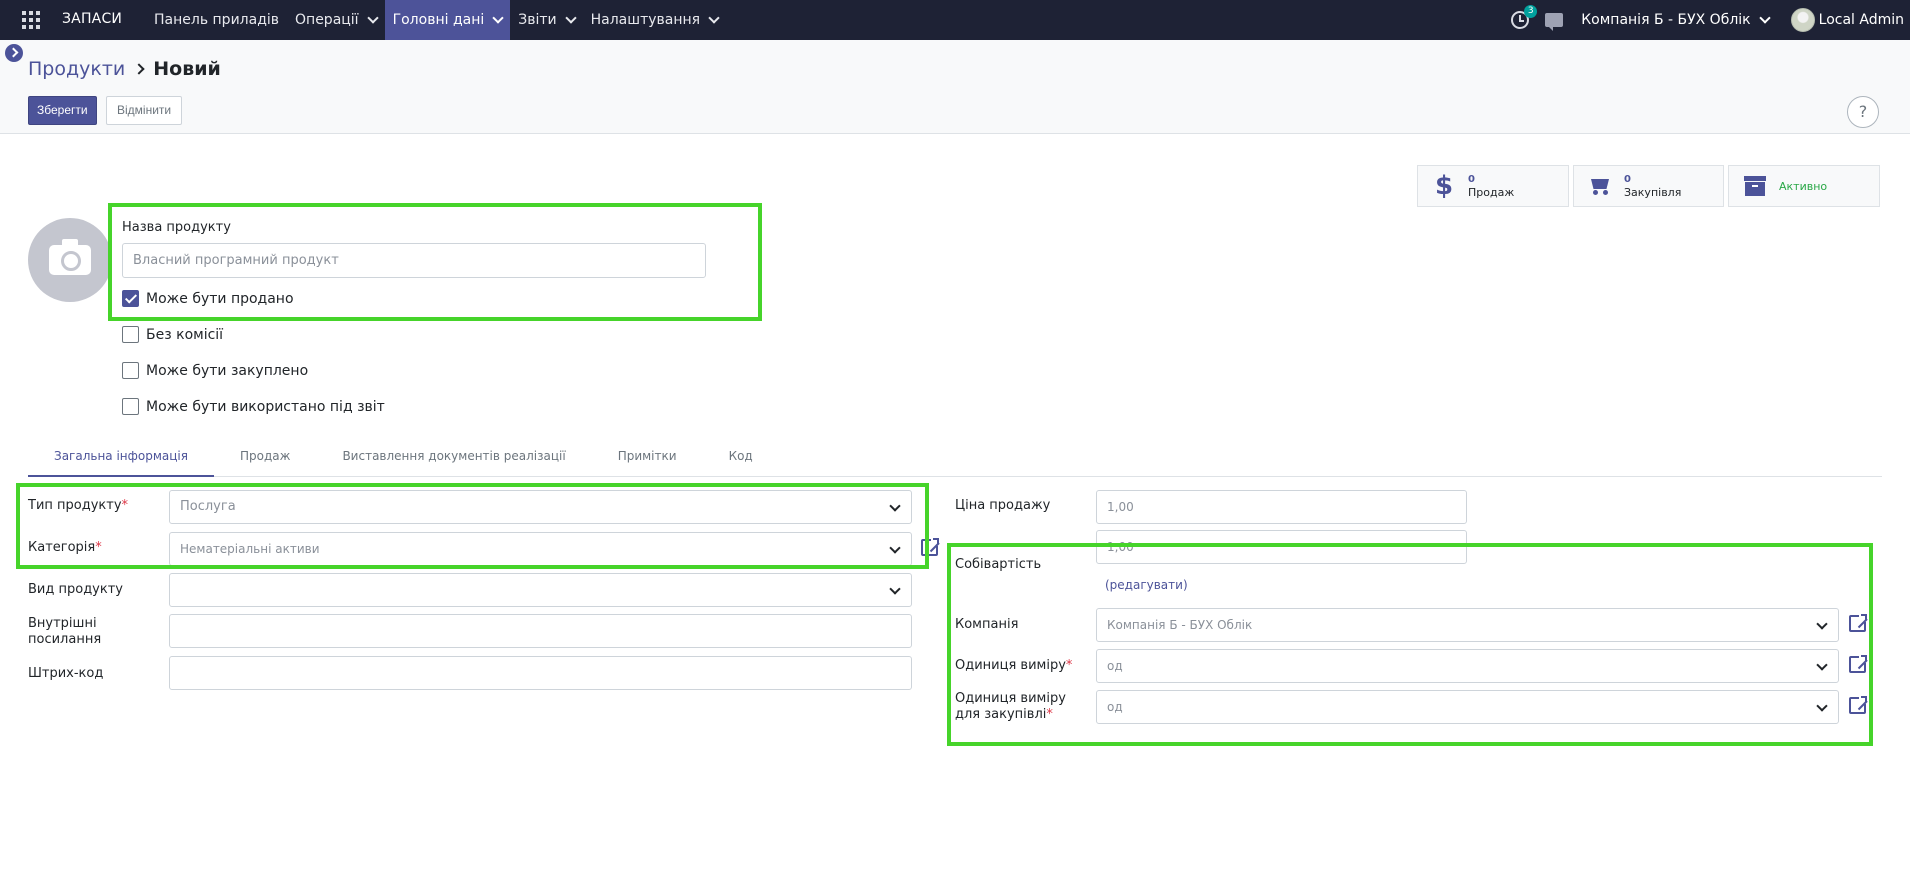  What do you see at coordinates (92, 19) in the screenshot?
I see `app-brand: ЗАПАСИ` at bounding box center [92, 19].